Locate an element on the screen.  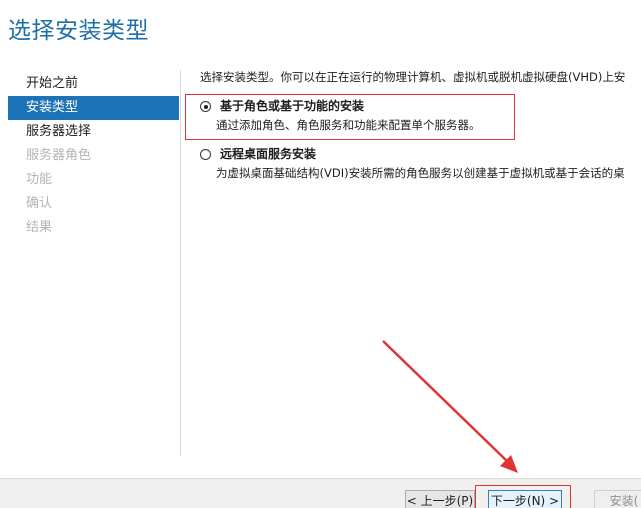
annotation-highlight-next is located at coordinates (523, 496).